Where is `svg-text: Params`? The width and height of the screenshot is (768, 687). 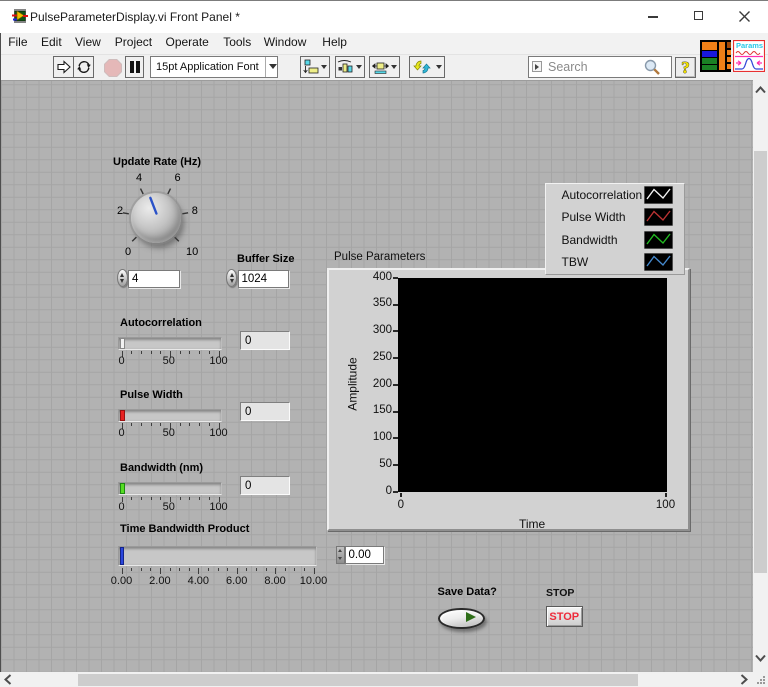
svg-text: Params is located at coordinates (749, 45).